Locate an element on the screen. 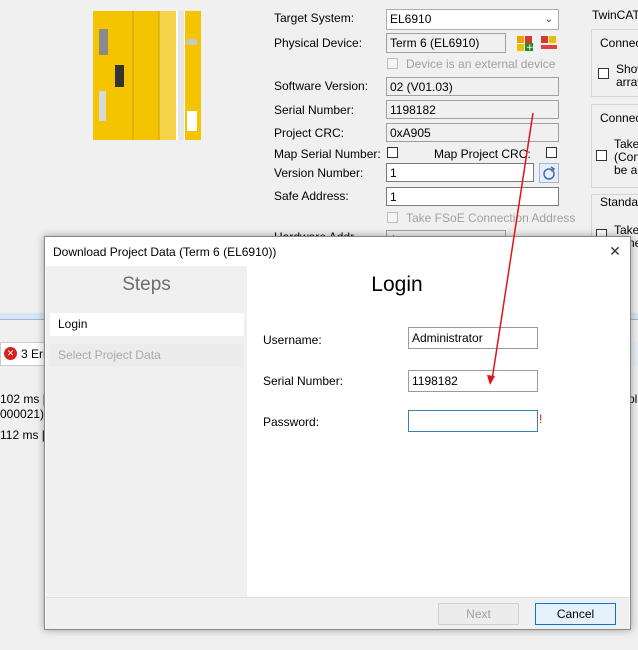  physical-device-field: Term 6 (EL6910) is located at coordinates (446, 43).